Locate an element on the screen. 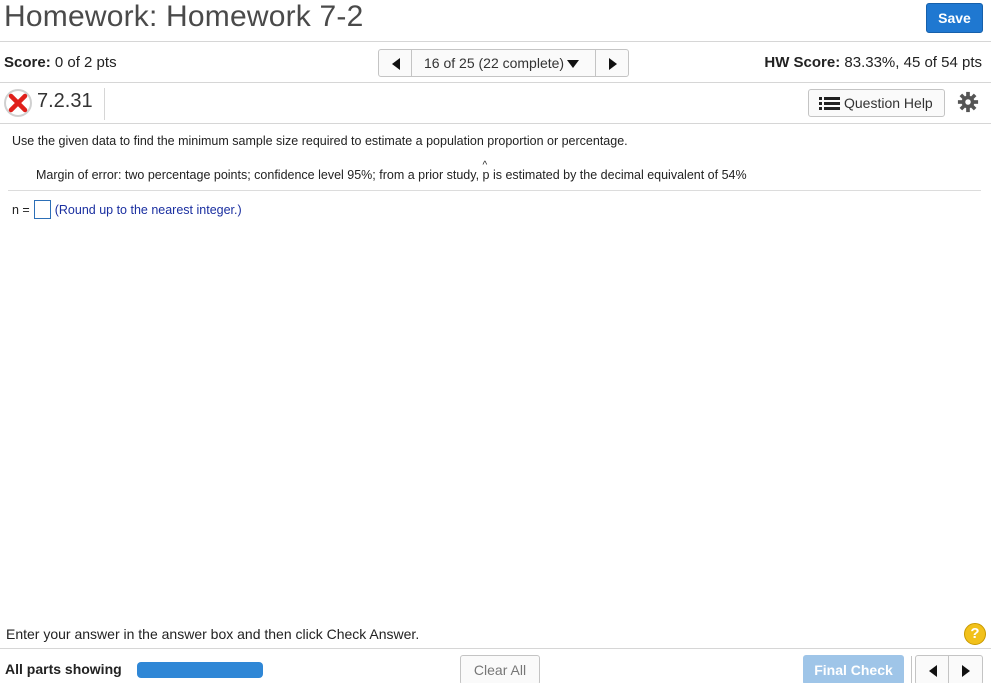 The height and width of the screenshot is (683, 991). homework-score: HW Score: 83.33%, 45 of 54 pts is located at coordinates (873, 62).